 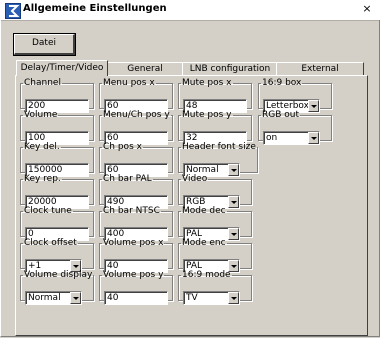 What do you see at coordinates (62, 68) in the screenshot?
I see `tab-delay-timer-video: Delay/Timer/Video` at bounding box center [62, 68].